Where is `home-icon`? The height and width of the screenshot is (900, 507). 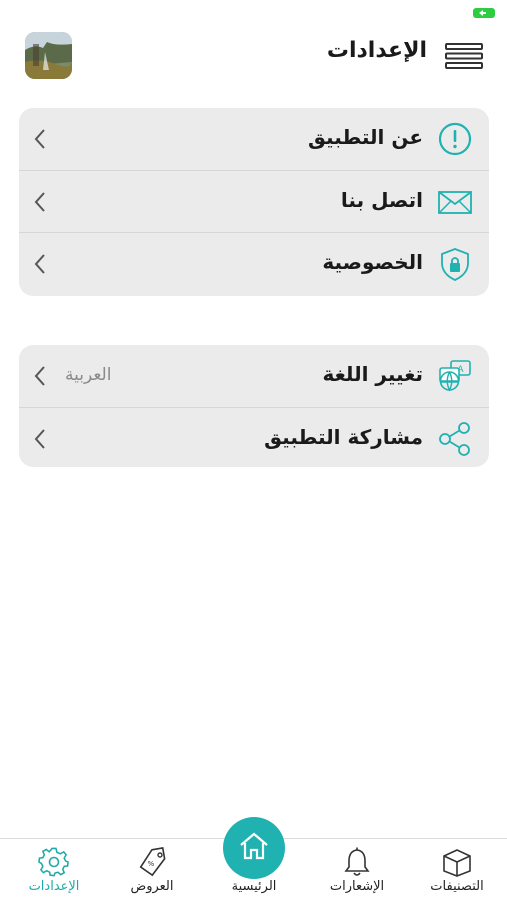
home-icon is located at coordinates (254, 848).